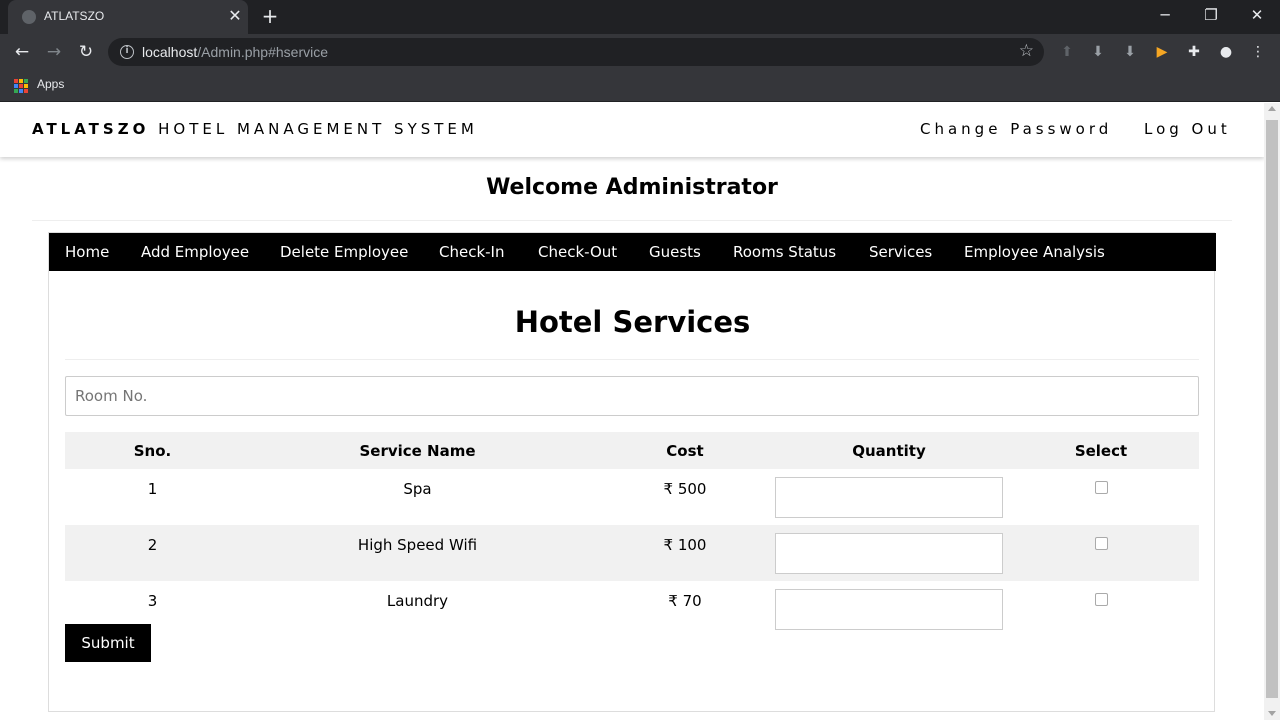 This screenshot has height=720, width=1280. What do you see at coordinates (675, 252) in the screenshot?
I see `nav-guests: Guests` at bounding box center [675, 252].